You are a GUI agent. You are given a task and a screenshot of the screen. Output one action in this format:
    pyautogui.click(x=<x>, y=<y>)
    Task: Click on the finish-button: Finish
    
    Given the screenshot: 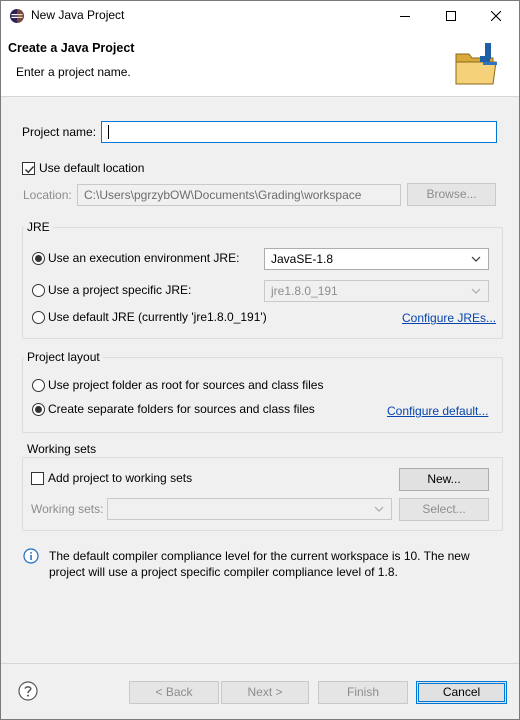 What is the action you would take?
    pyautogui.click(x=363, y=692)
    